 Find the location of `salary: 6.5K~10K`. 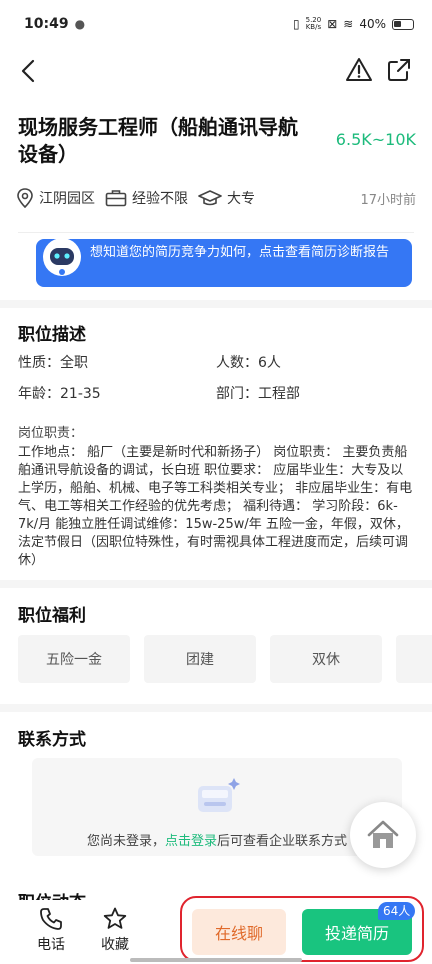

salary: 6.5K~10K is located at coordinates (375, 139).